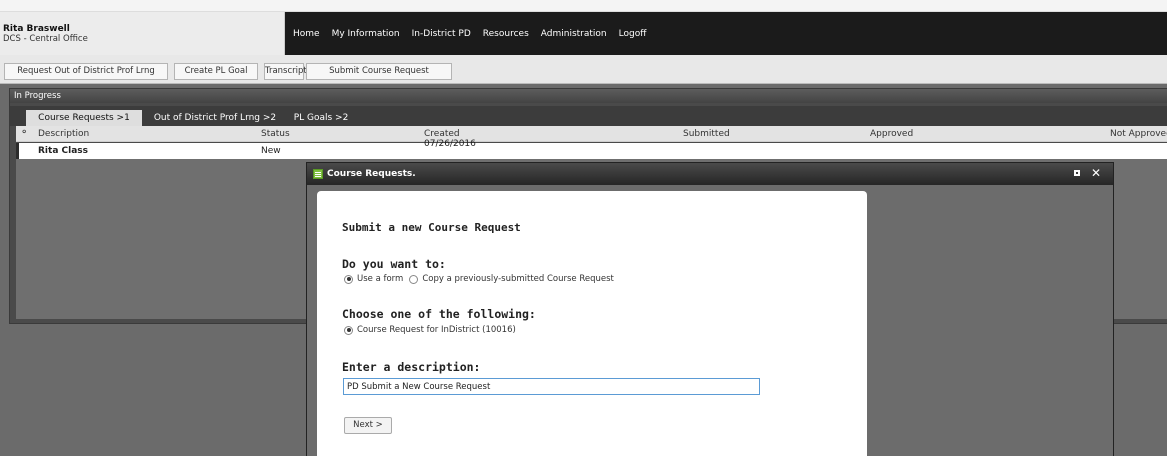 This screenshot has height=456, width=1167. I want to click on row-created: 07/26/2016, so click(450, 144).